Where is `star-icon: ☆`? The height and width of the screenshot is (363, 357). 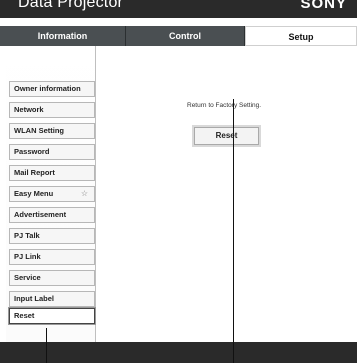
star-icon: ☆ is located at coordinates (84, 193).